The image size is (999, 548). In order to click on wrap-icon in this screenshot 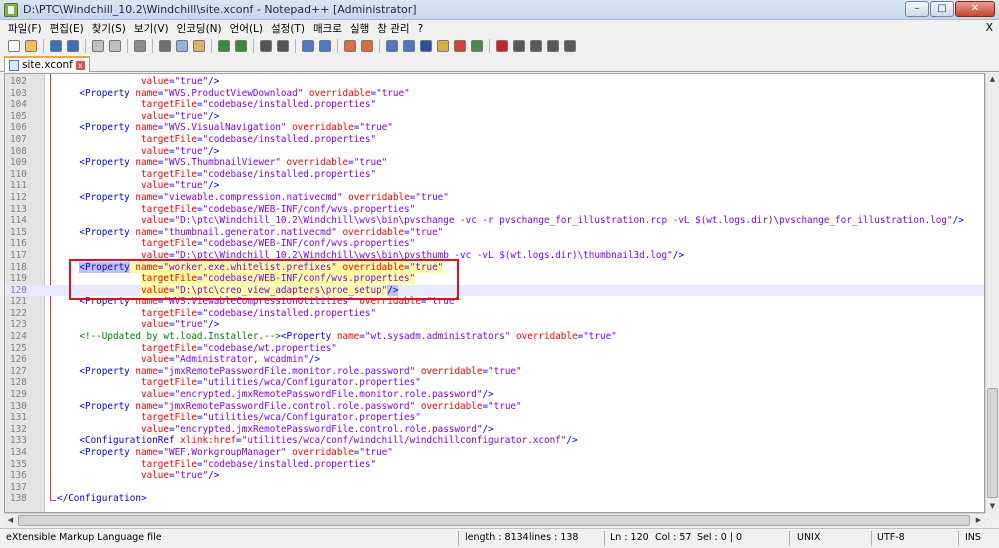, I will do `click(392, 46)`.